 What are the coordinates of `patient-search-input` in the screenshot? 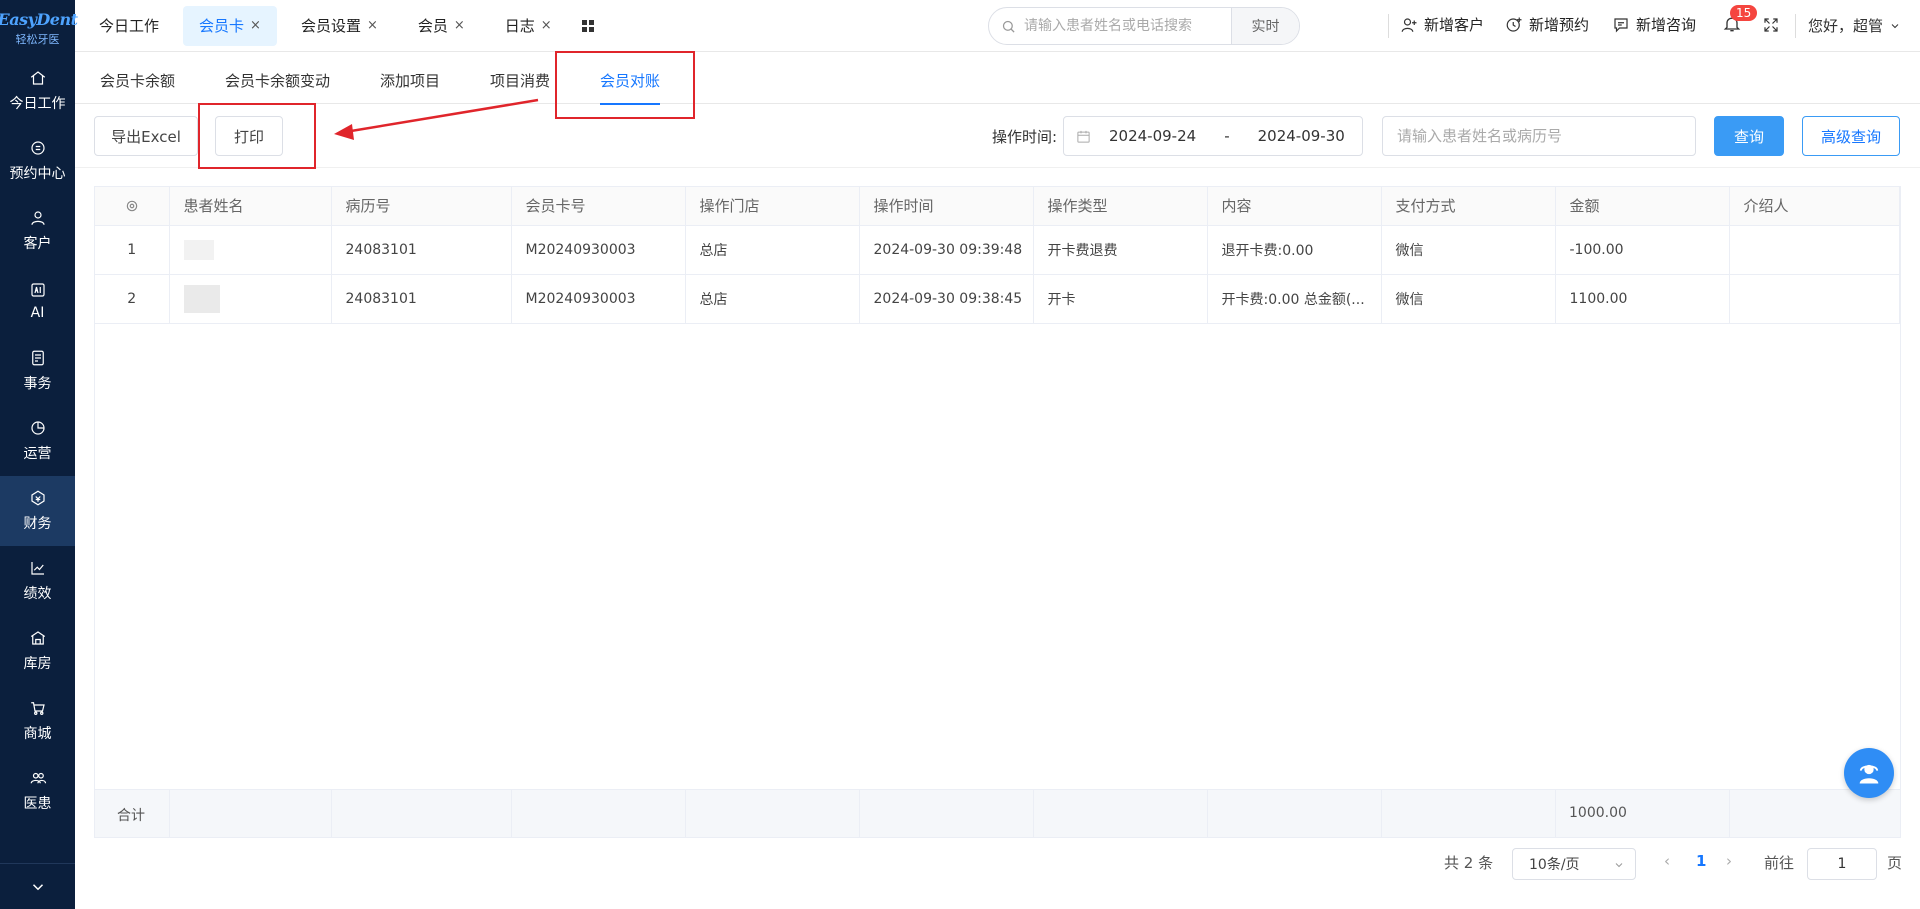 It's located at (1123, 26).